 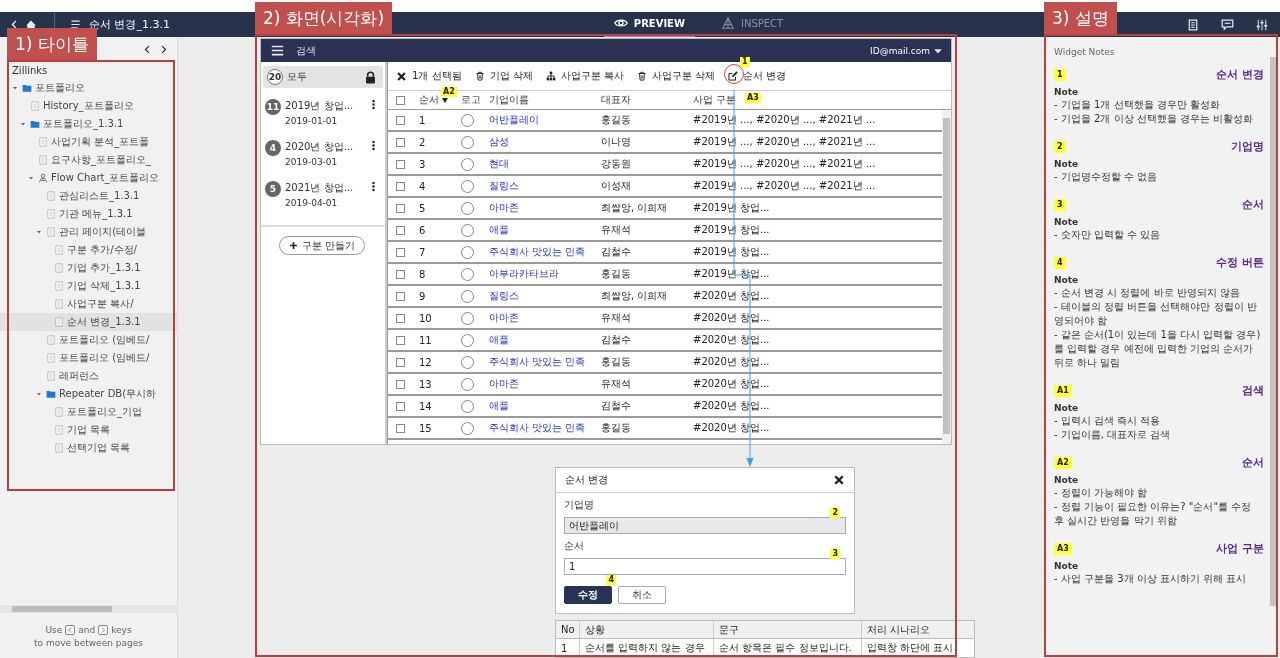 What do you see at coordinates (503, 76) in the screenshot?
I see `toolbar-action: 기업 삭제` at bounding box center [503, 76].